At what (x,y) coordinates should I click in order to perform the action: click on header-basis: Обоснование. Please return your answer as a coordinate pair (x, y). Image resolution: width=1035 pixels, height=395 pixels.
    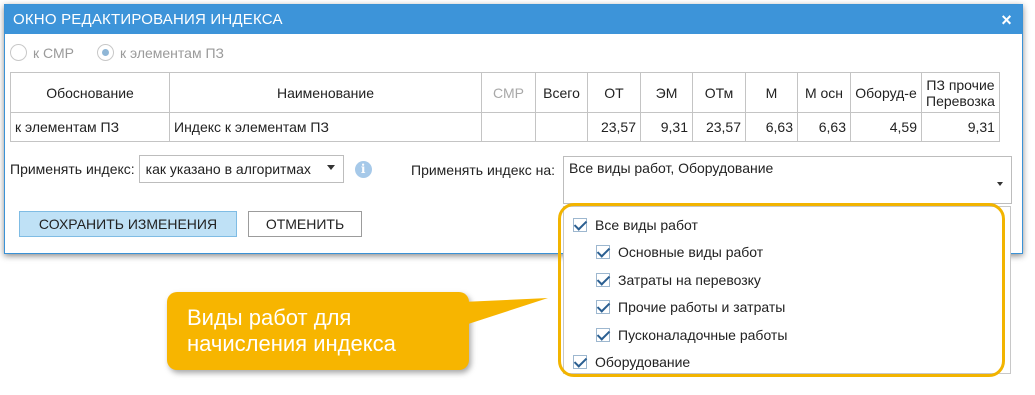
    Looking at the image, I should click on (90, 92).